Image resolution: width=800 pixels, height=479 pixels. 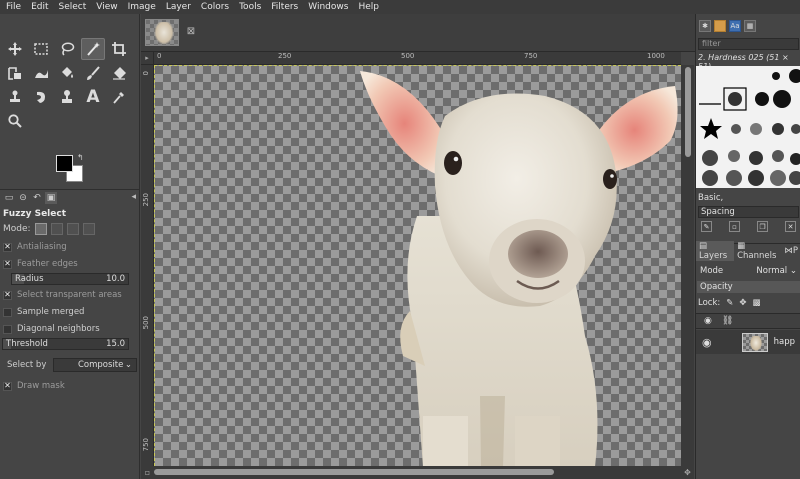 I want to click on vertical-scroll-thumb, so click(x=688, y=112).